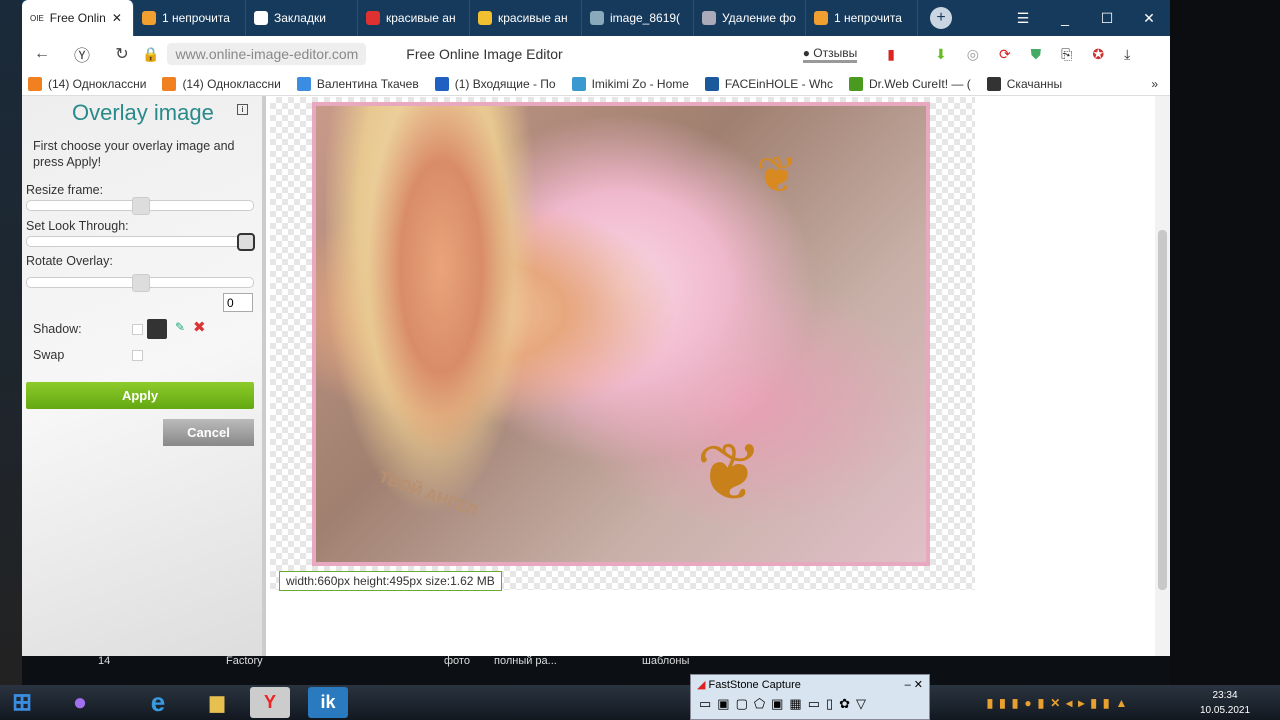 This screenshot has width=1280, height=720. Describe the element at coordinates (495, 83) in the screenshot. I see `bookmark-item: (1) Входящие - По` at that location.